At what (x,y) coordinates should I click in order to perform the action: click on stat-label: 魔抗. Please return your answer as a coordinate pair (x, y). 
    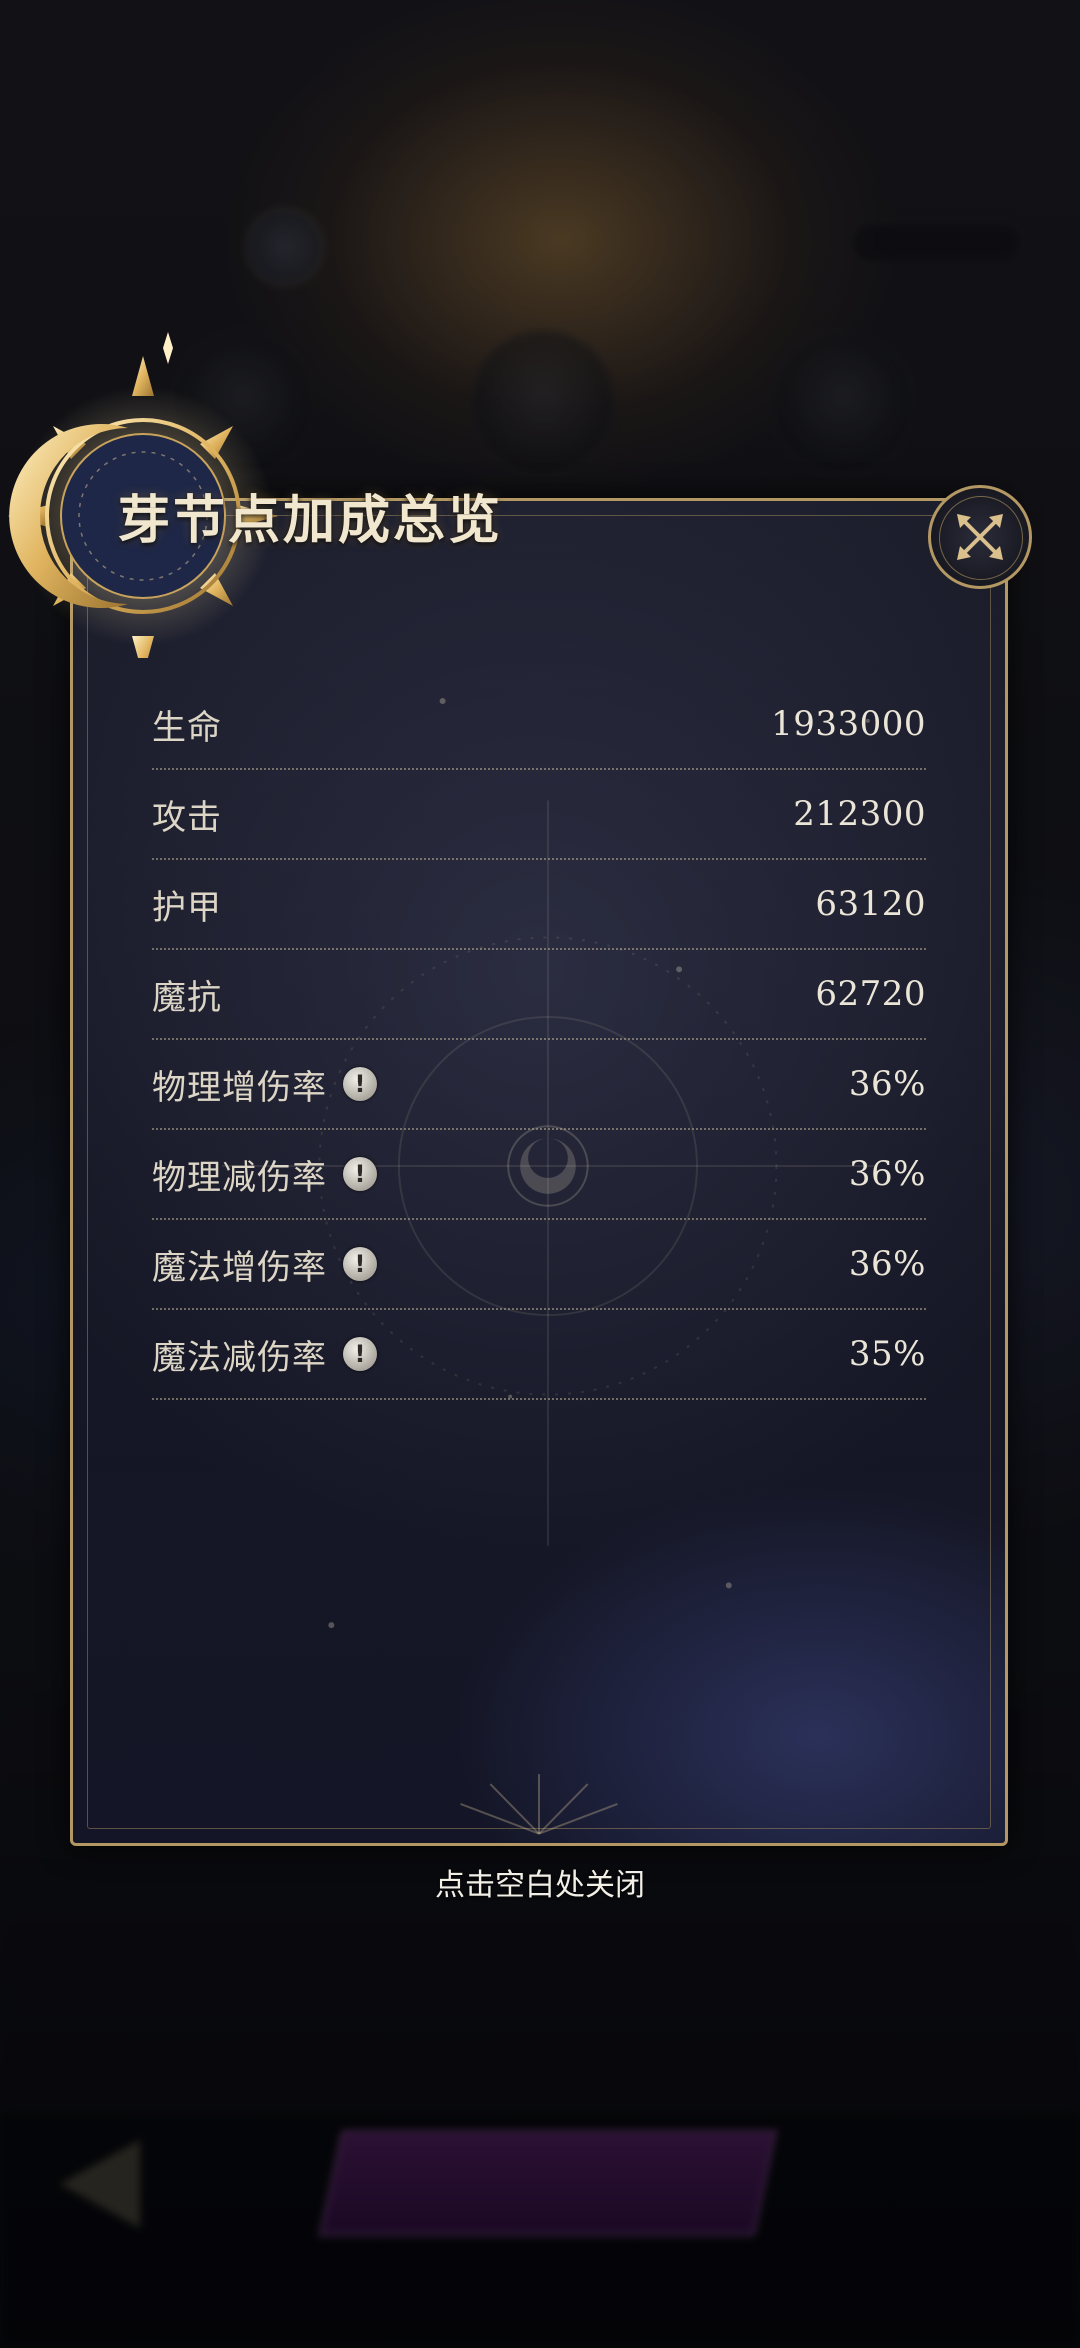
    Looking at the image, I should click on (187, 997).